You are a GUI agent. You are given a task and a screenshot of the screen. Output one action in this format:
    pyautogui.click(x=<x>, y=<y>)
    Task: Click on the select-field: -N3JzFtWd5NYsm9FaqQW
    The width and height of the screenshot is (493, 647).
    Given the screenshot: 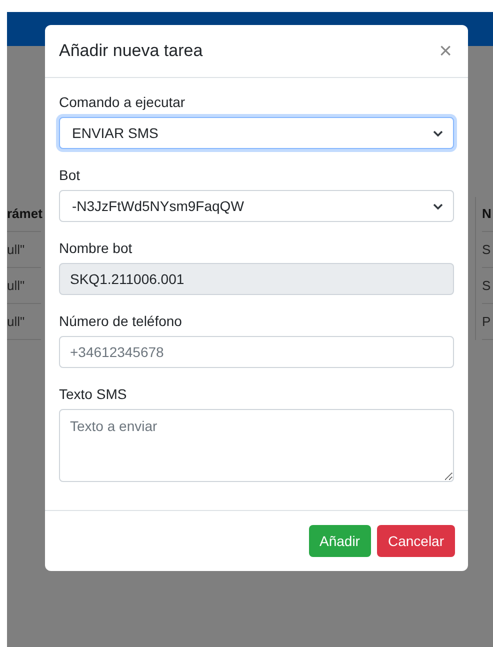 What is the action you would take?
    pyautogui.click(x=256, y=206)
    